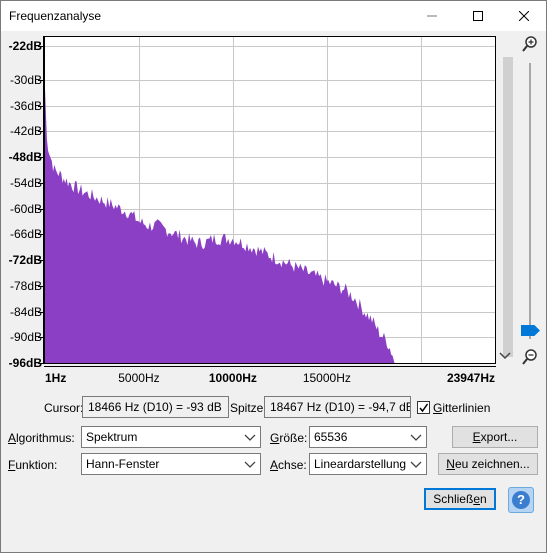  I want to click on checkmark-icon, so click(424, 408).